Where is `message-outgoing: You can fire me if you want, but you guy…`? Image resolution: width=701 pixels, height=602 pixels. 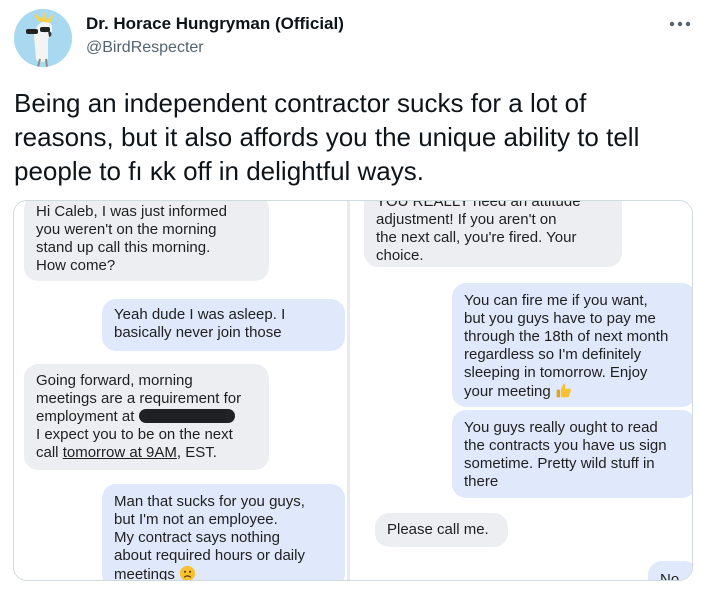
message-outgoing: You can fire me if you want, but you guy… is located at coordinates (572, 345).